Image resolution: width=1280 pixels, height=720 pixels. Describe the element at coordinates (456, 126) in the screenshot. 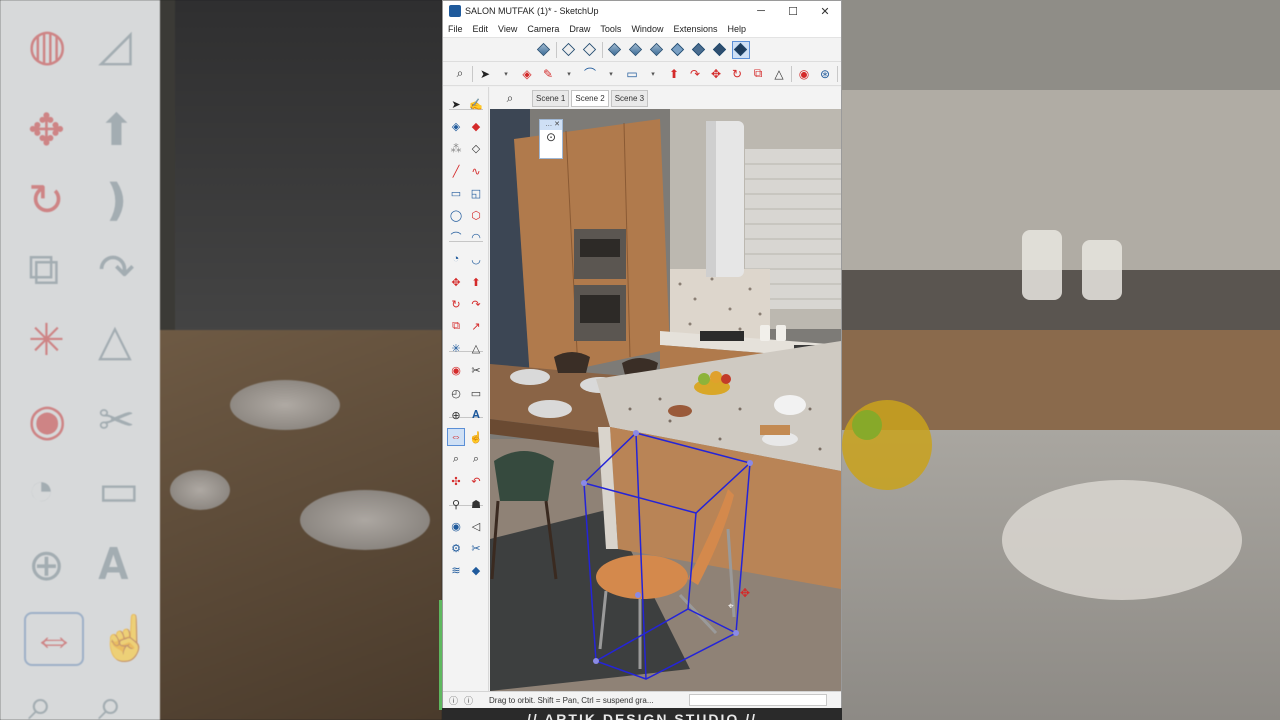

I see `paint-bucket-icon: ◈` at that location.